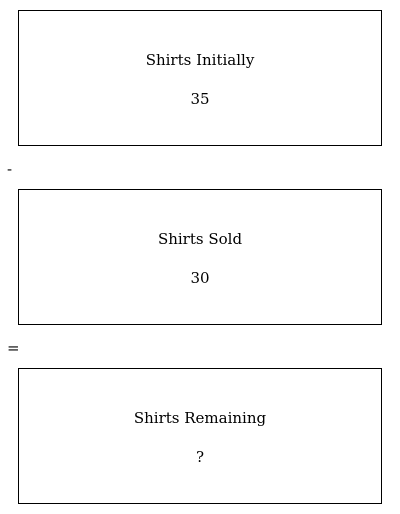 This screenshot has width=400, height=514. I want to click on box-value: 35, so click(200, 99).